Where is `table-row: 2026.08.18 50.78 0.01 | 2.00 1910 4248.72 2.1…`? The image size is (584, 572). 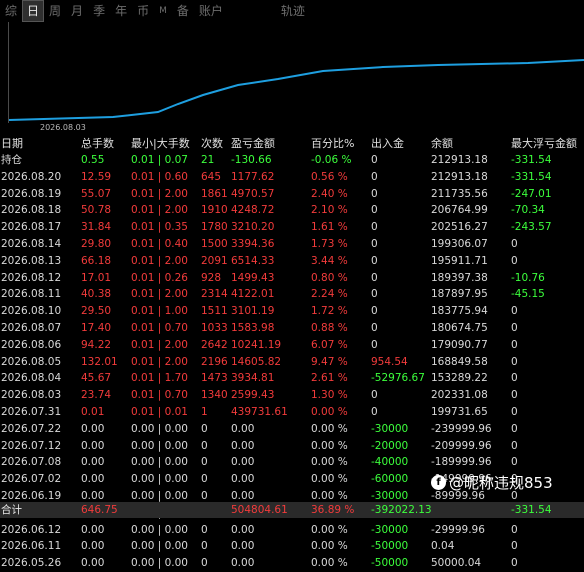 table-row: 2026.08.18 50.78 0.01 | 2.00 1910 4248.72 2.1… is located at coordinates (292, 210).